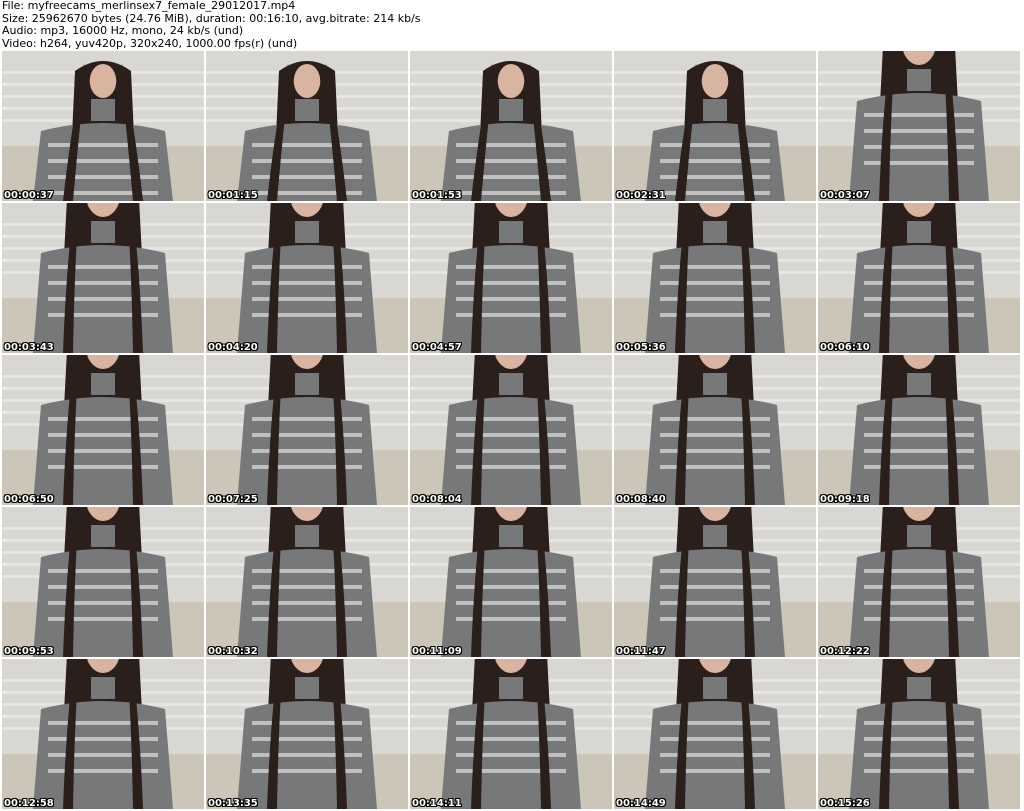 Image resolution: width=1024 pixels, height=811 pixels. What do you see at coordinates (233, 347) in the screenshot?
I see `thumbnail-timestamp: 00:04:20` at bounding box center [233, 347].